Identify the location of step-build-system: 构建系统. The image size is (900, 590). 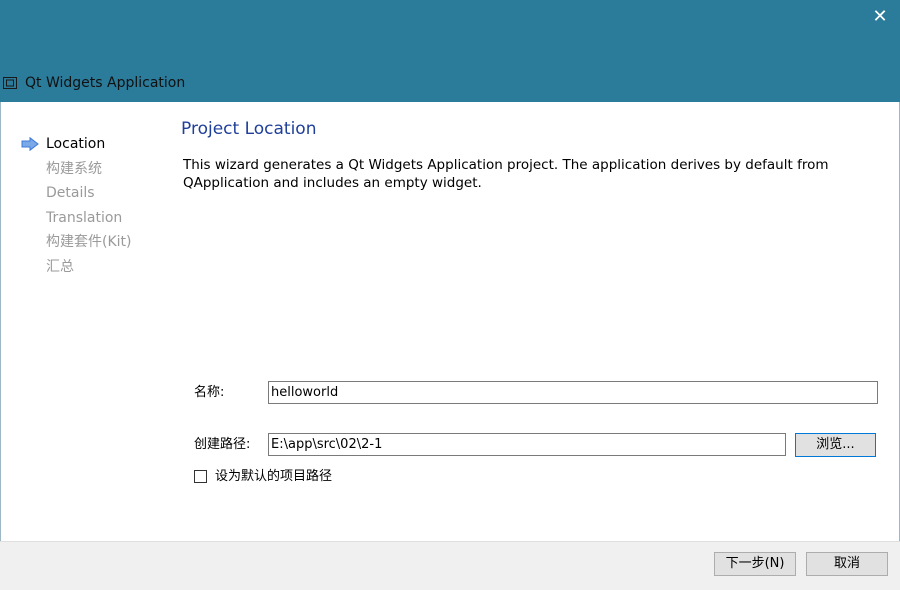
(74, 169).